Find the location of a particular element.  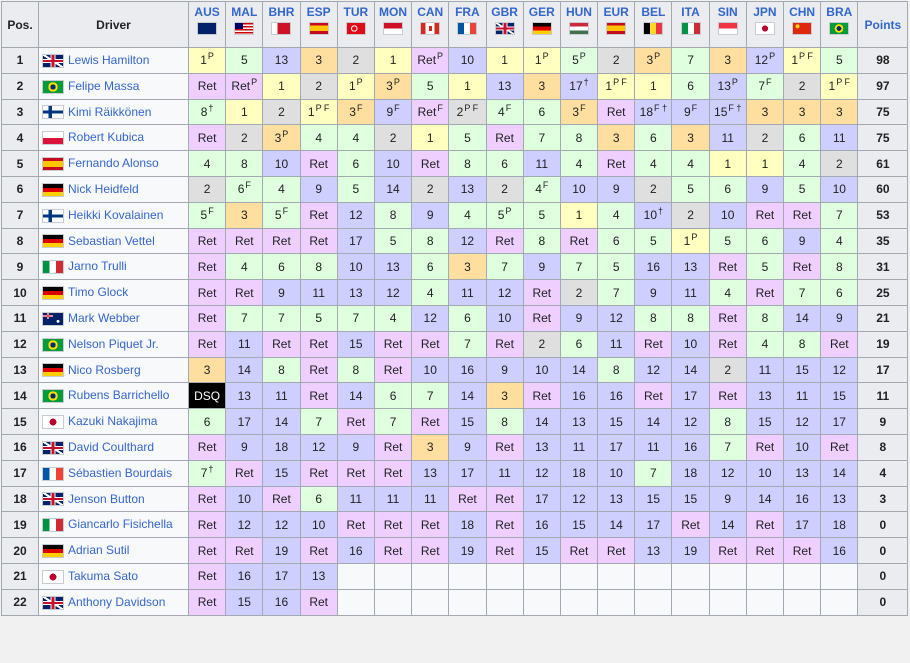

result-cell: 7 is located at coordinates (616, 292).